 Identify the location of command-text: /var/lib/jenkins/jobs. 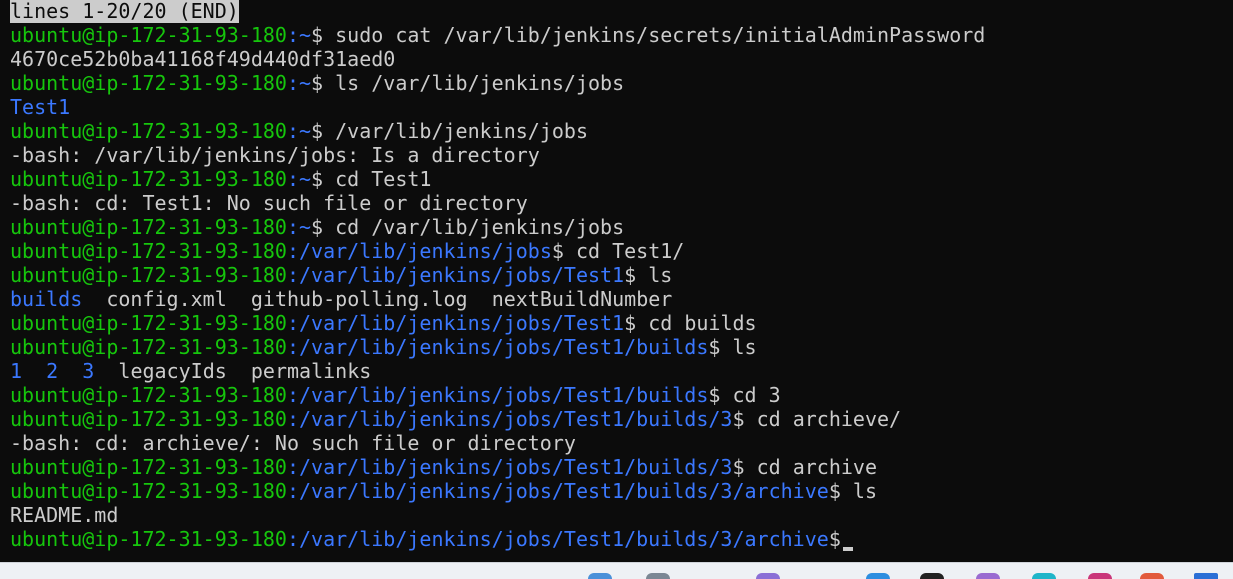
(455, 131).